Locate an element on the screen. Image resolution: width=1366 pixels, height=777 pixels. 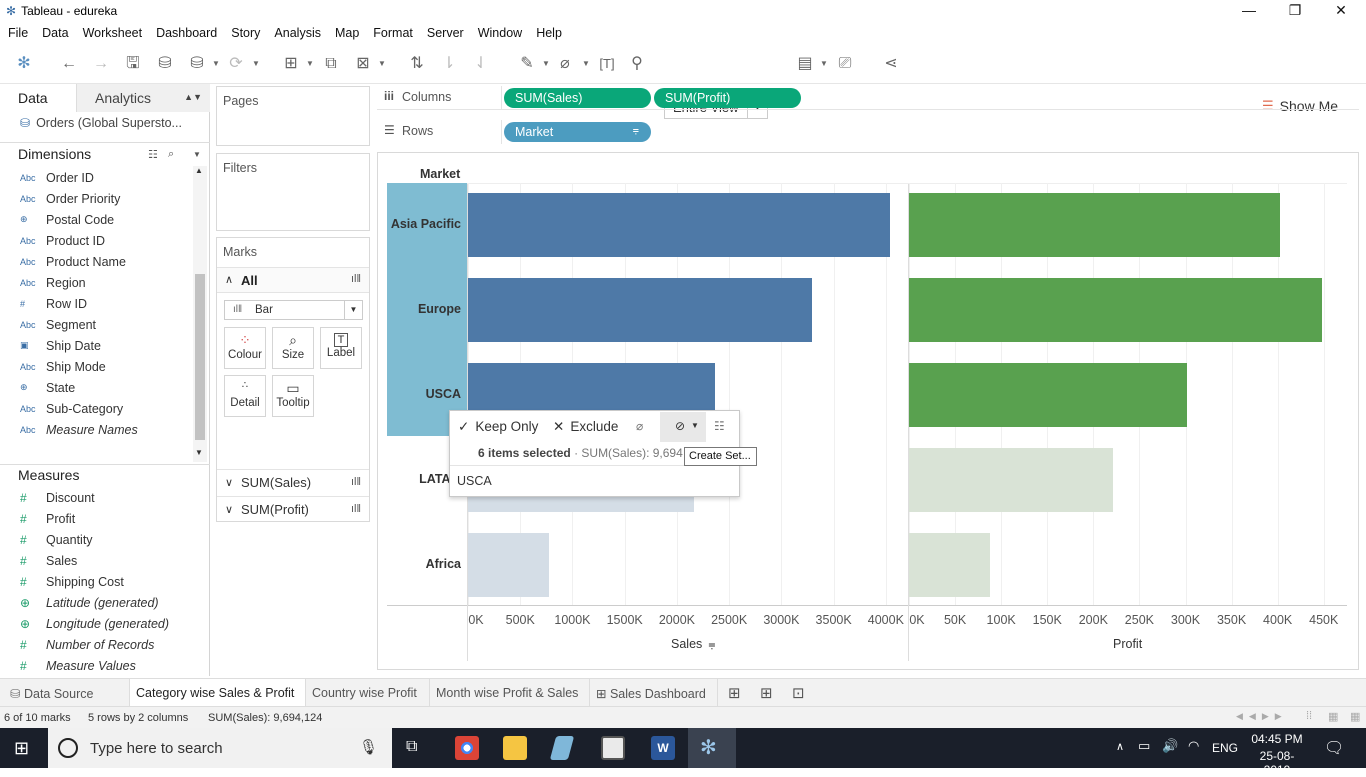
column-pill-sales: SUM(Sales) is located at coordinates (577, 98).